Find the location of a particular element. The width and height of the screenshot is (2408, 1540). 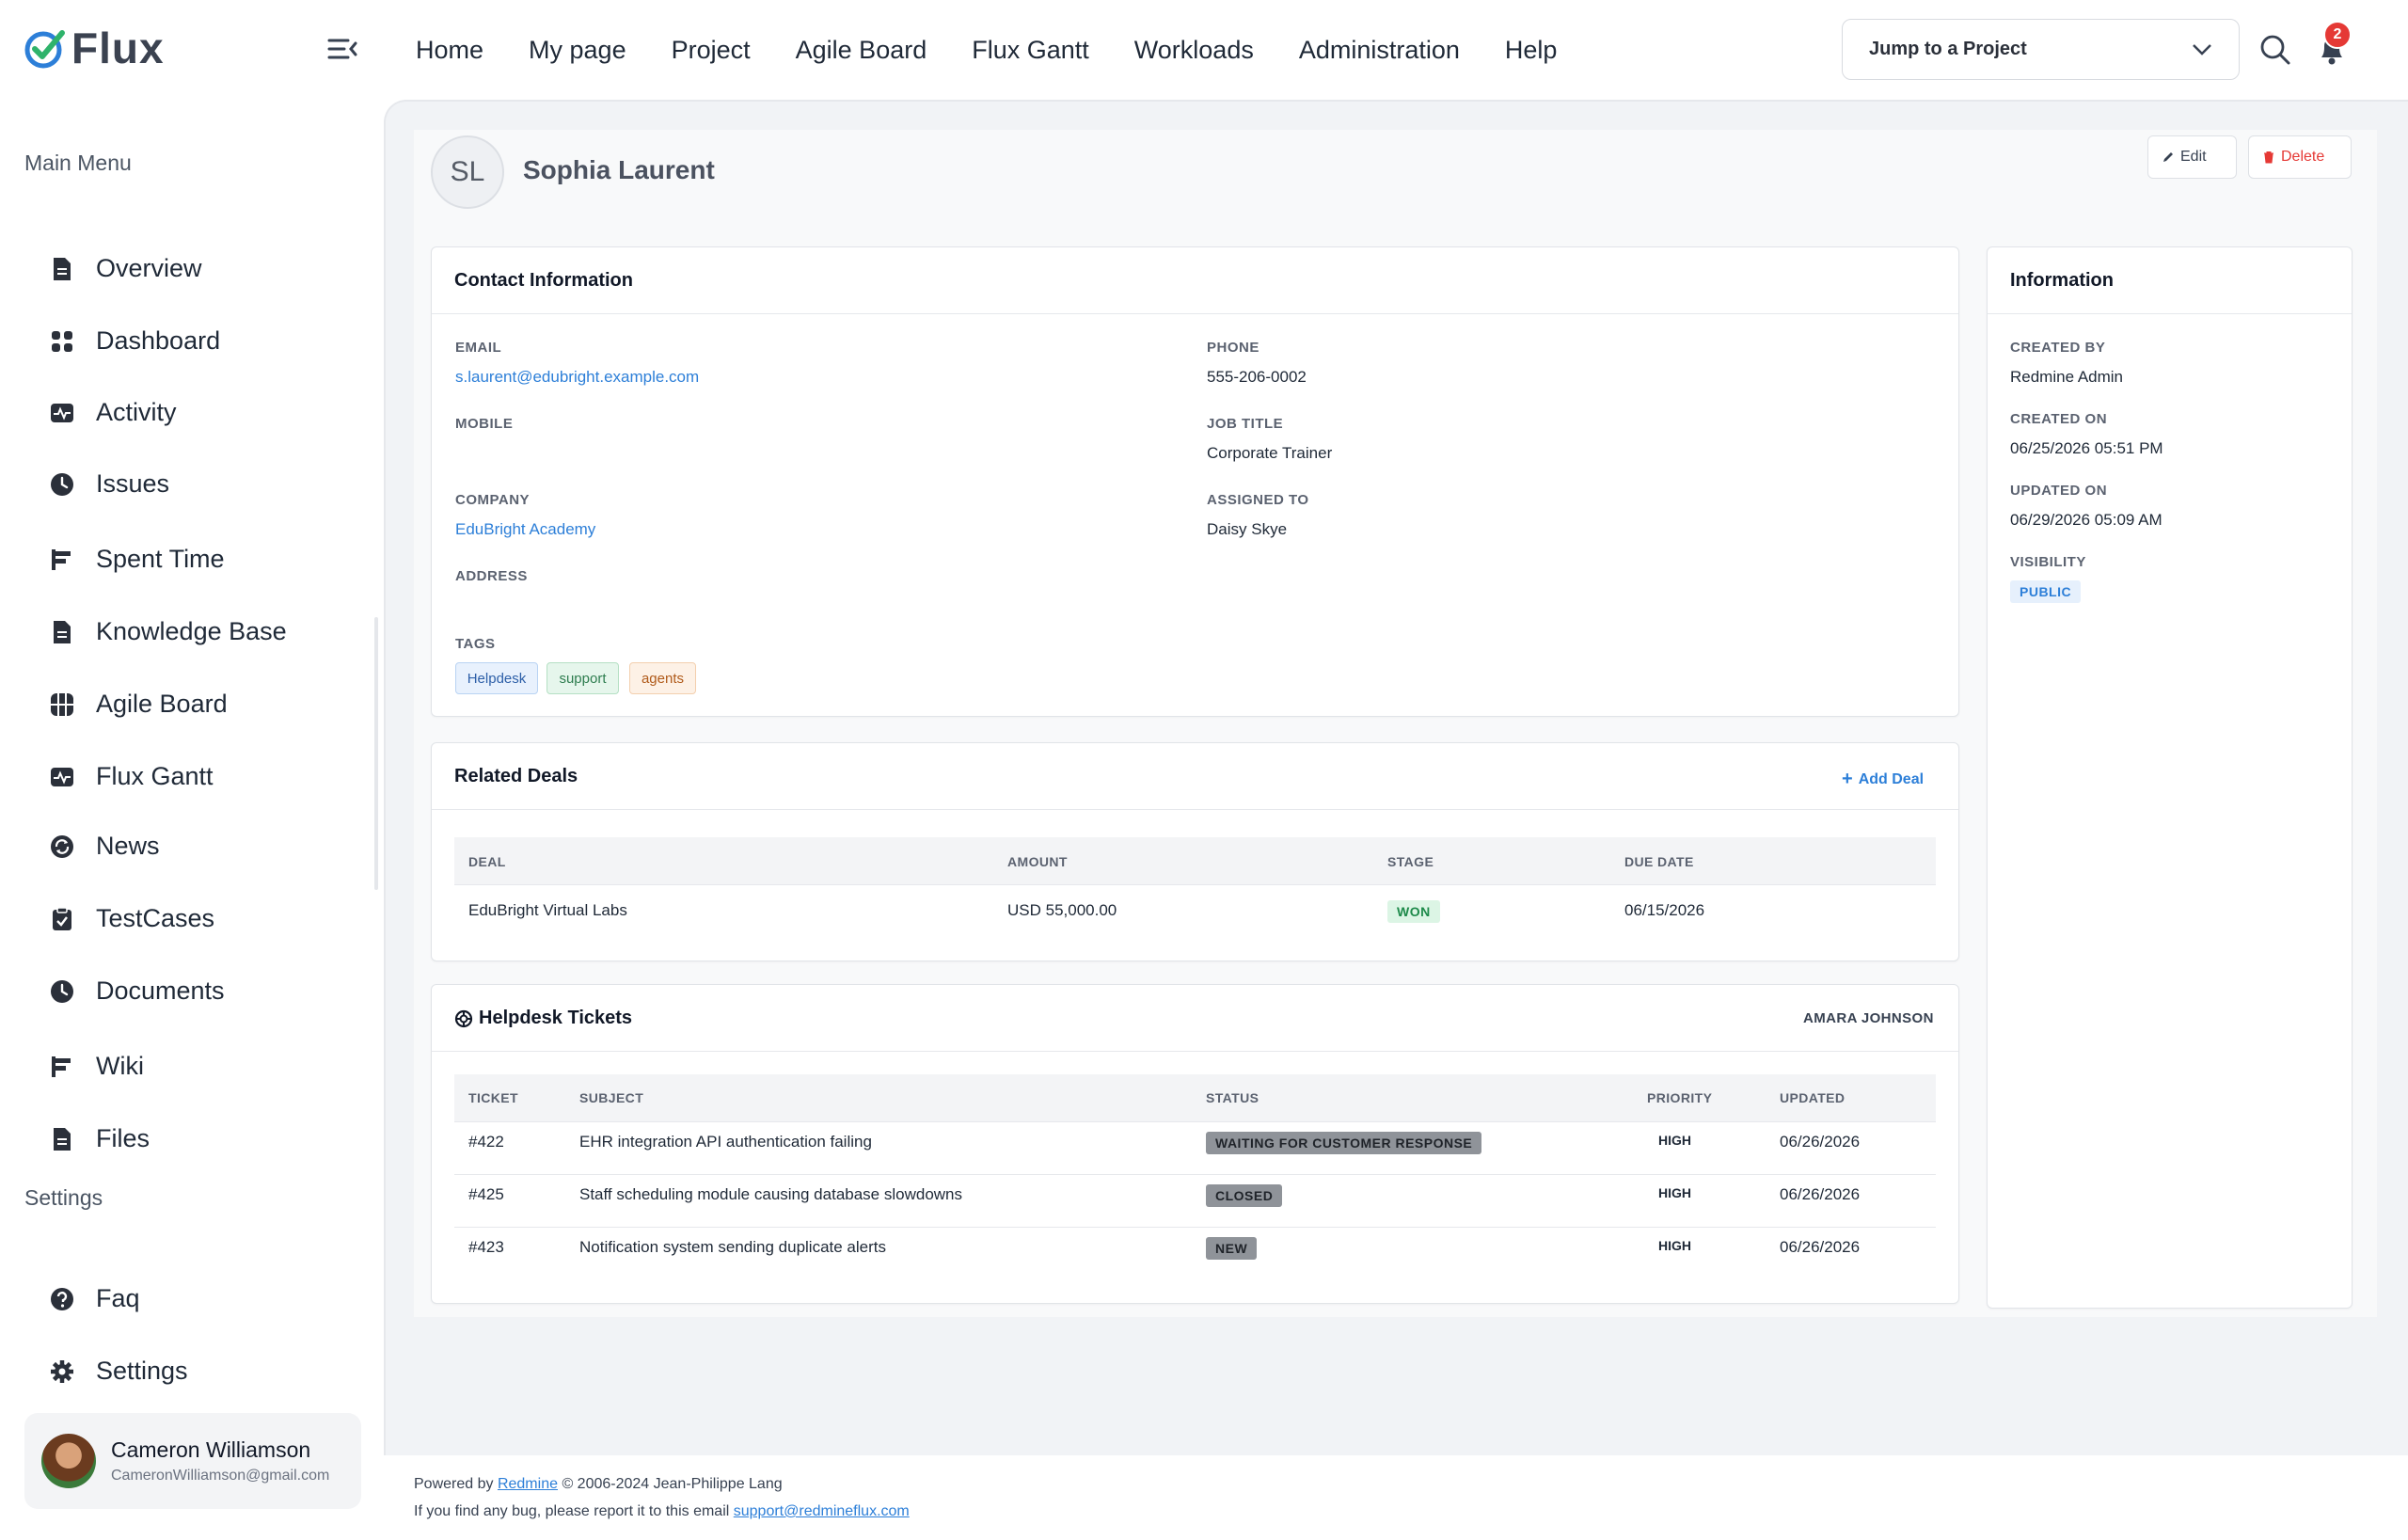

jump-label: Jump to a Project is located at coordinates (1948, 49).